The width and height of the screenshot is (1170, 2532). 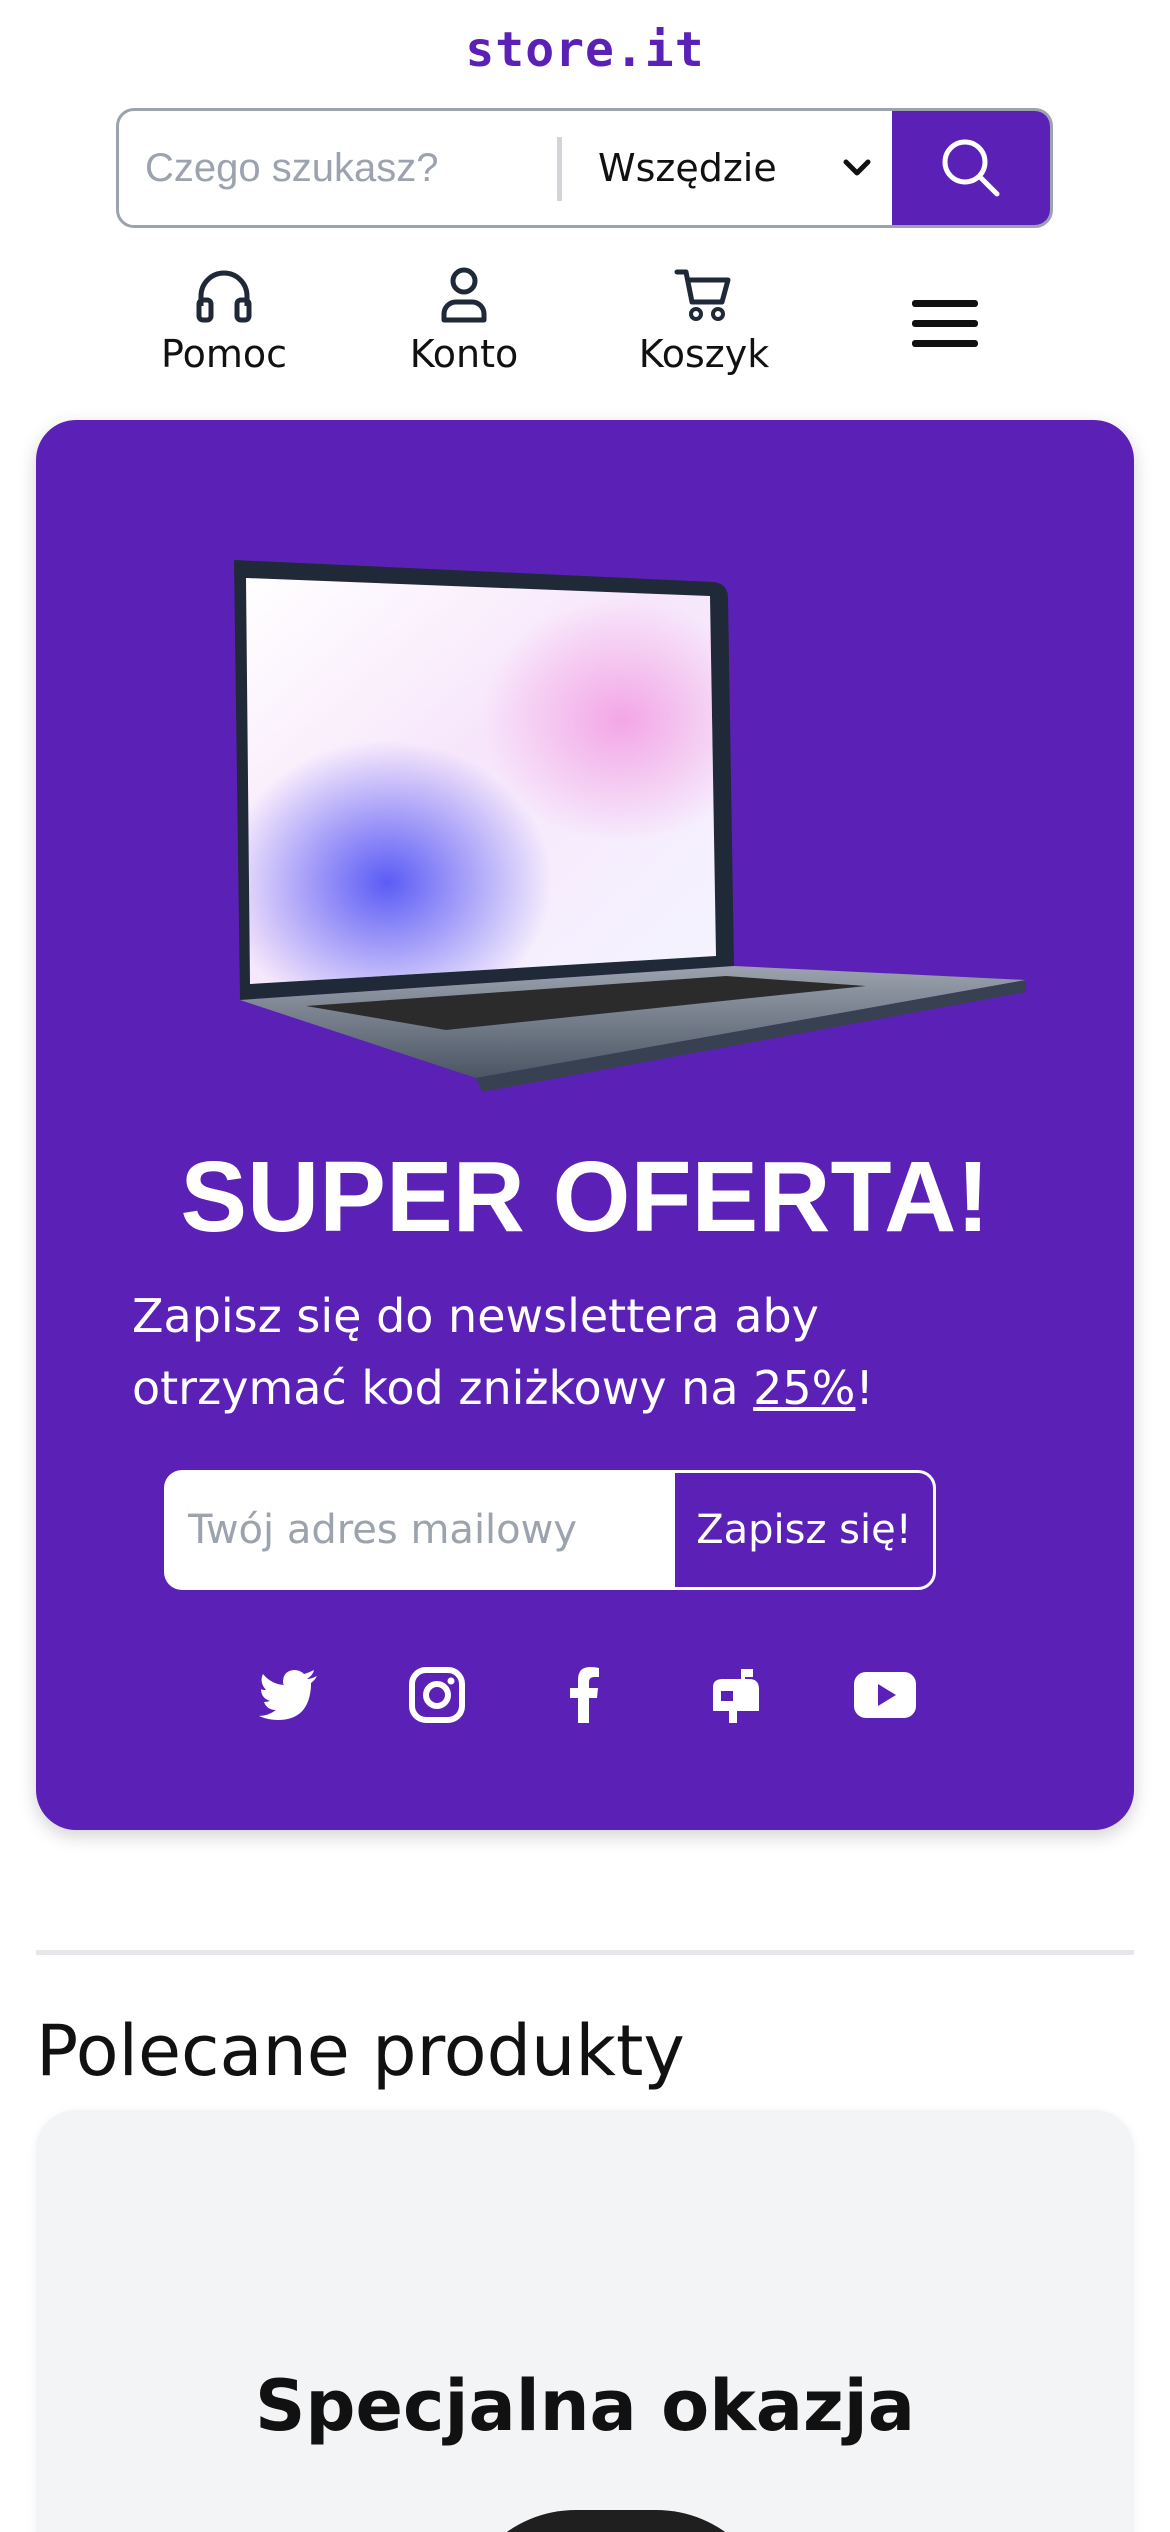 I want to click on search-button, so click(x=971, y=168).